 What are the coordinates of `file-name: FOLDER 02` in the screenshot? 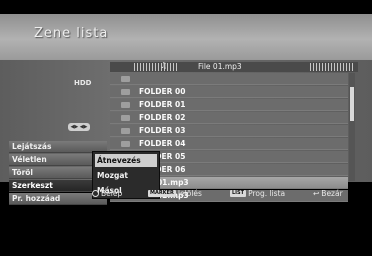 It's located at (162, 117).